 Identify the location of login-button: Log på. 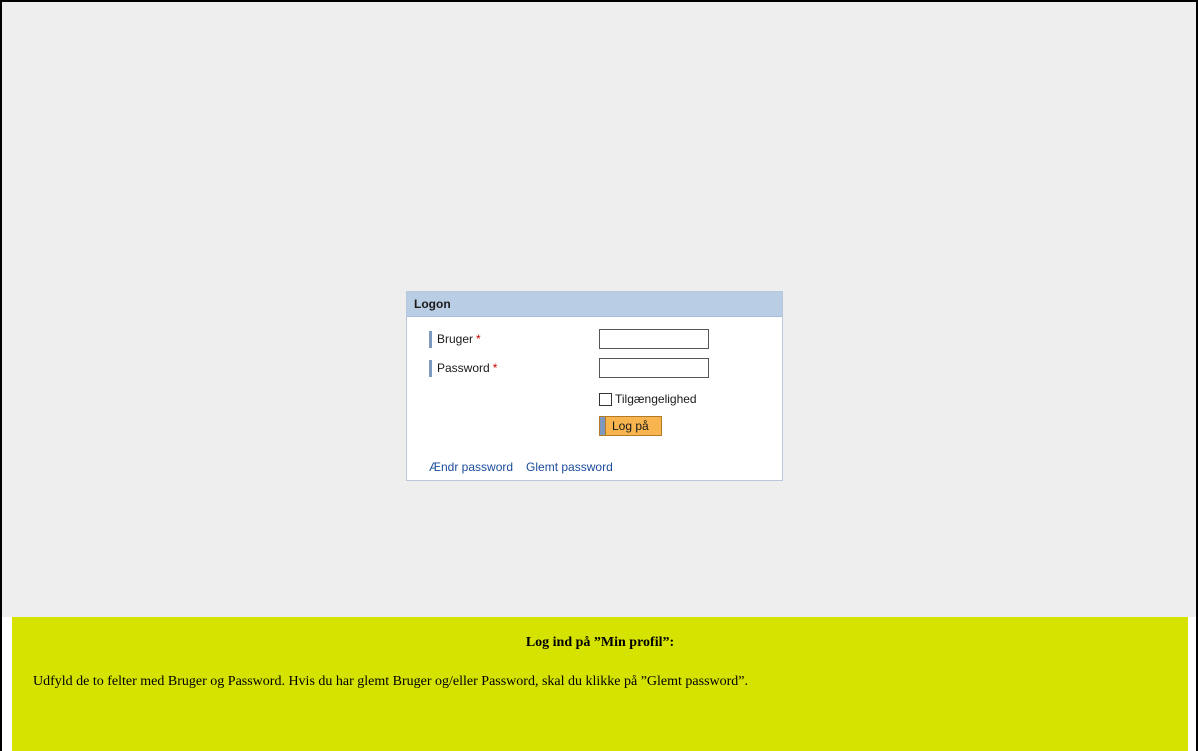
(630, 426).